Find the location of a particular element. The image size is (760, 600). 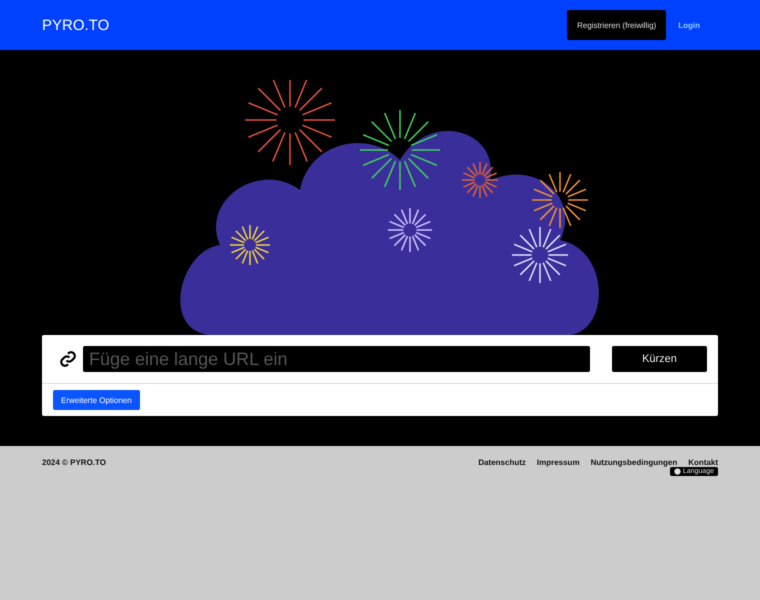

copyright-text: 2024 © PYRO.TO is located at coordinates (74, 463).